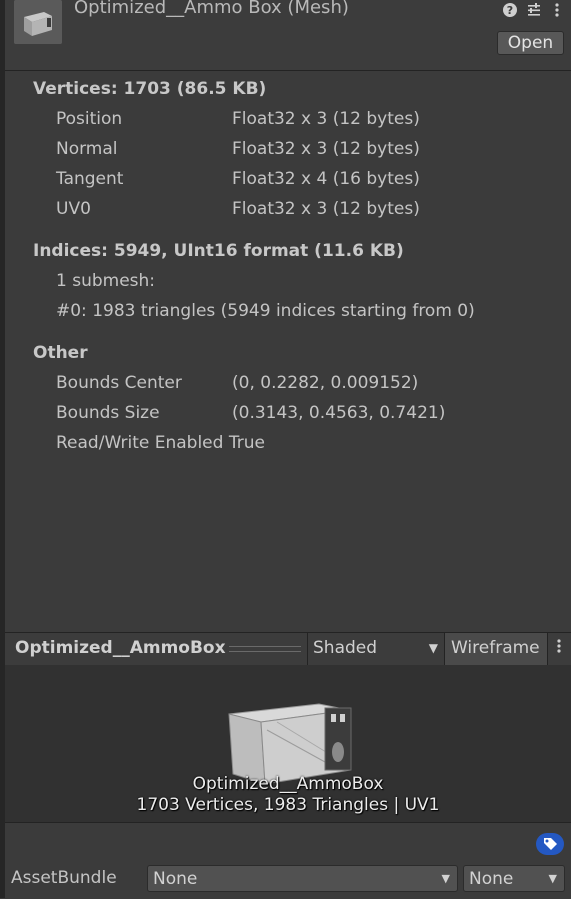 The image size is (571, 899). Describe the element at coordinates (60, 353) in the screenshot. I see `other-heading: Other` at that location.